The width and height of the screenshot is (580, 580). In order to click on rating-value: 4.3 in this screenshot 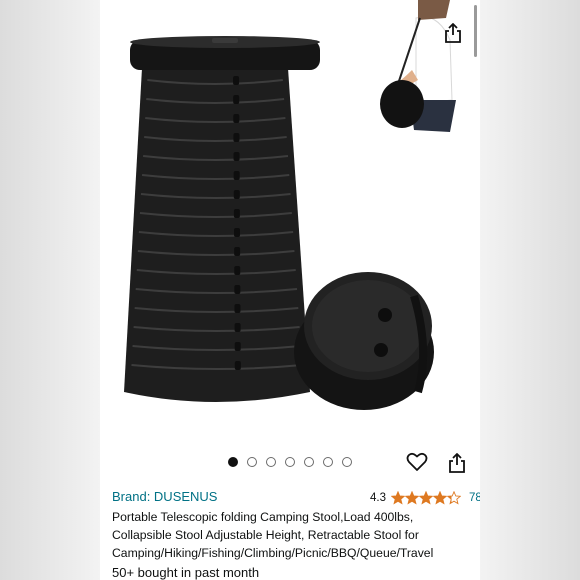, I will do `click(378, 498)`.